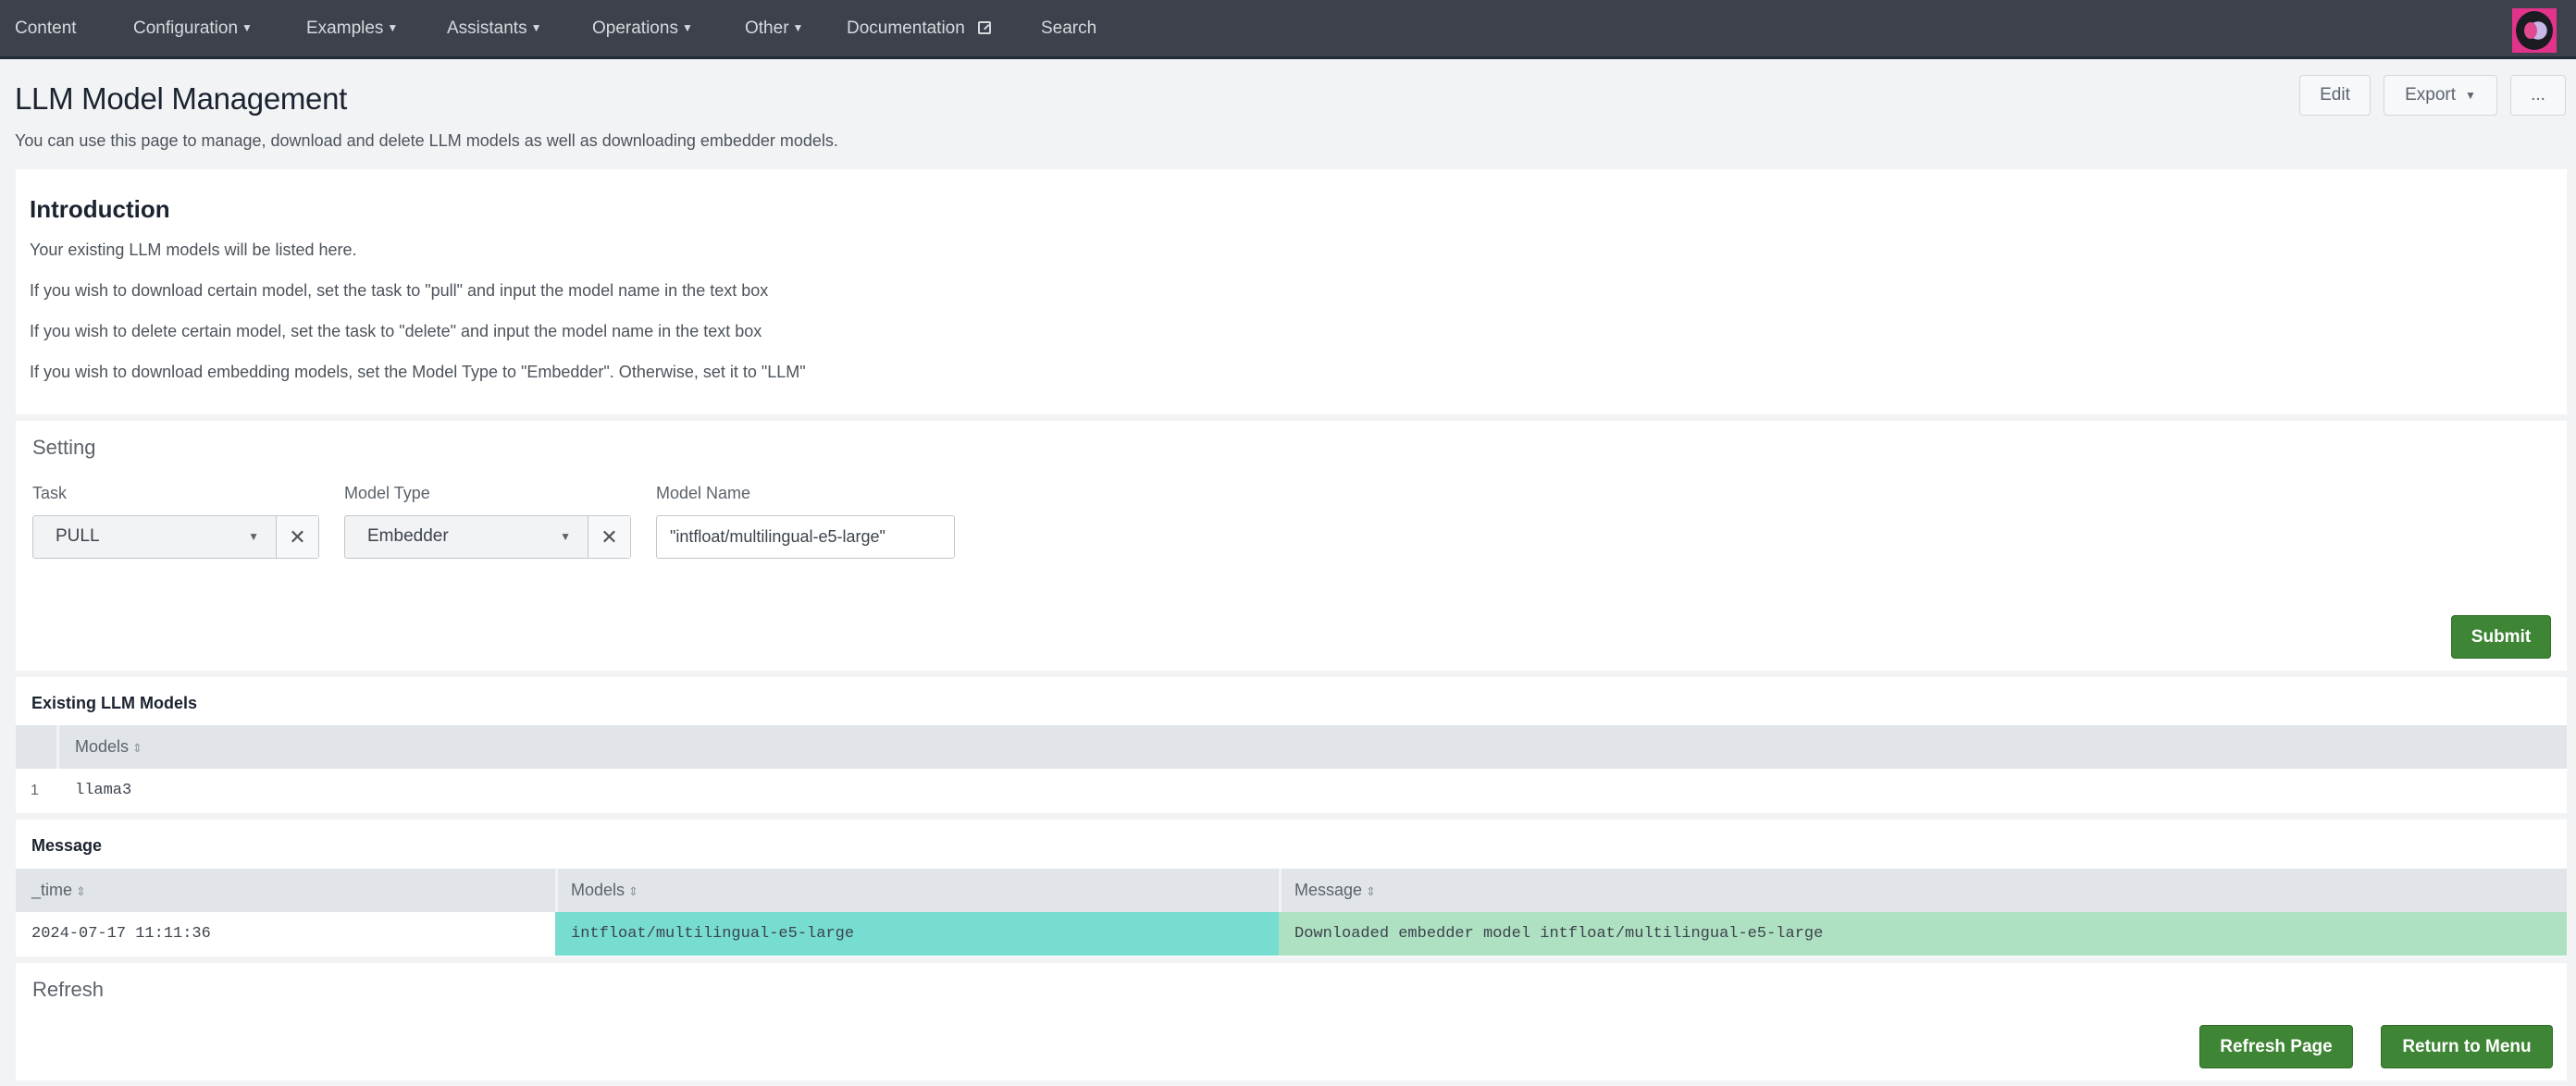  I want to click on nav-documentation-label: Documentation, so click(906, 28).